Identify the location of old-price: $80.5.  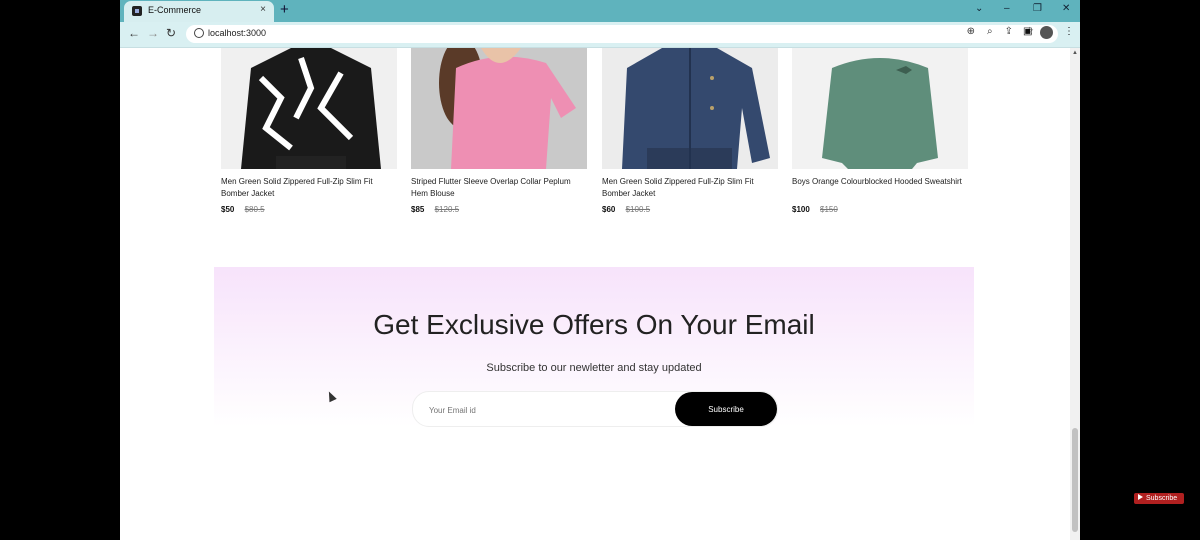
(254, 209).